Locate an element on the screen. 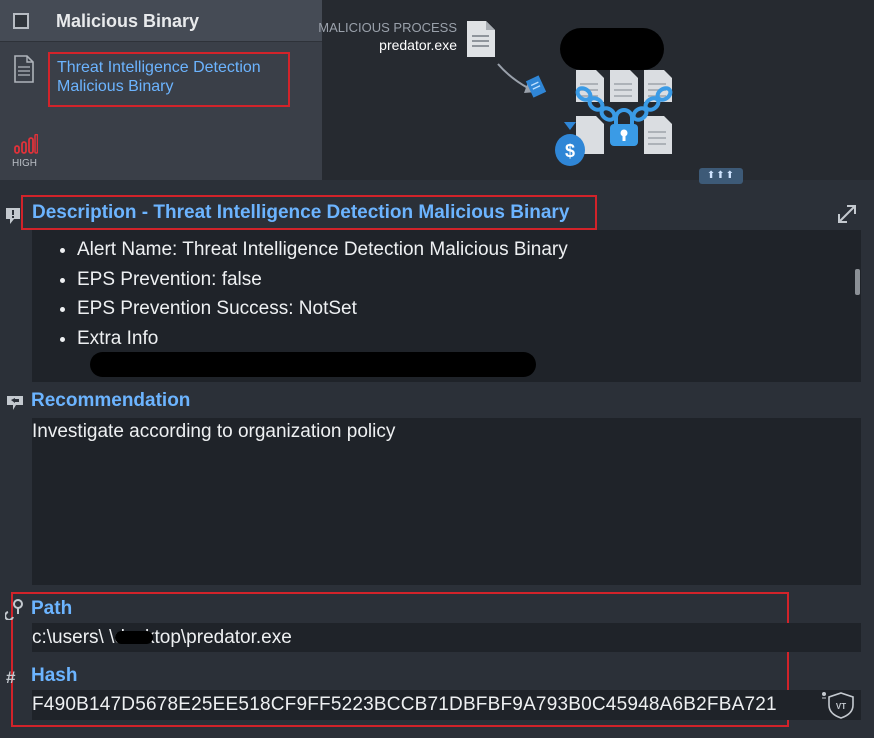  svg-text: VT is located at coordinates (841, 706).